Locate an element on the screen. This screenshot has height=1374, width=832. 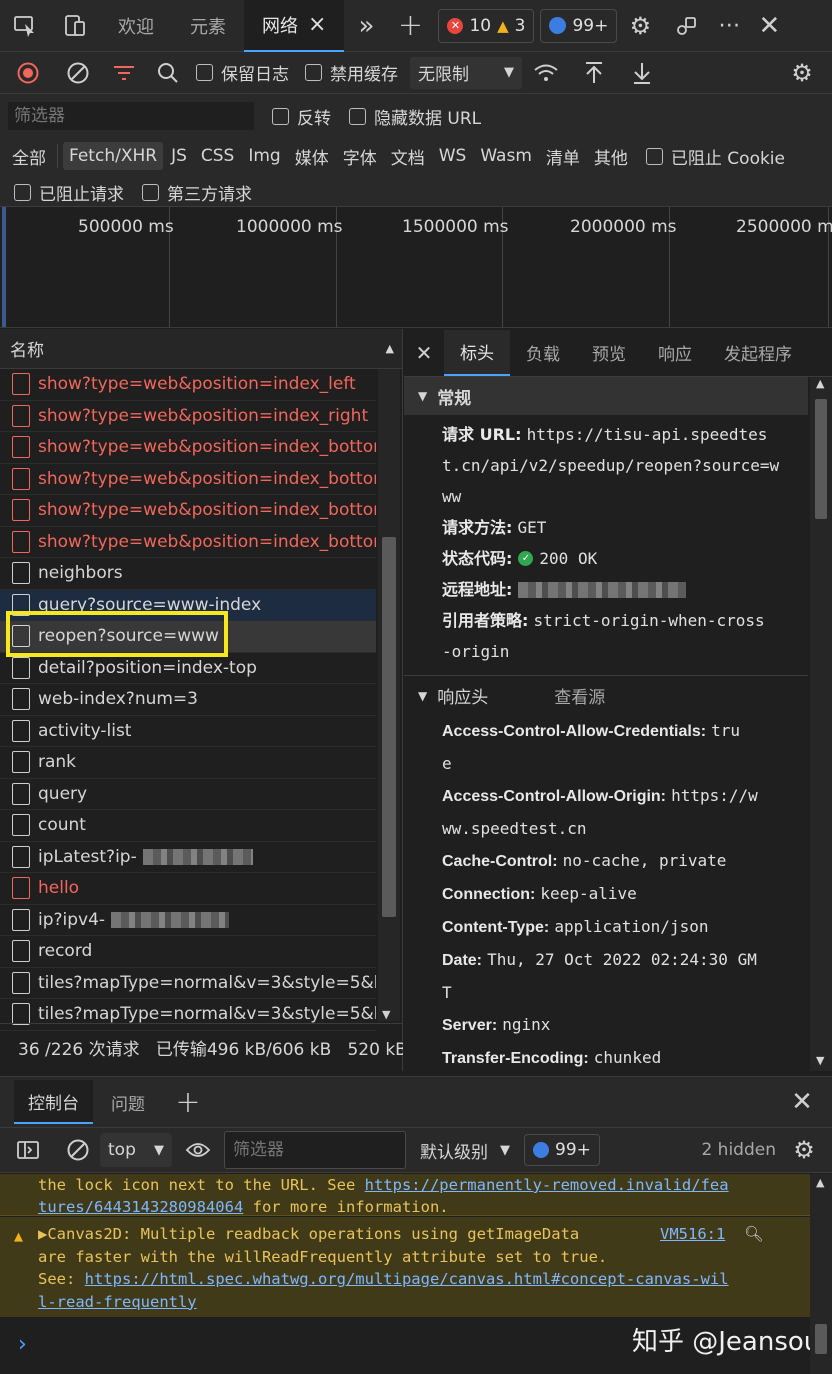
detail-scrollbar-thumb is located at coordinates (821, 459).